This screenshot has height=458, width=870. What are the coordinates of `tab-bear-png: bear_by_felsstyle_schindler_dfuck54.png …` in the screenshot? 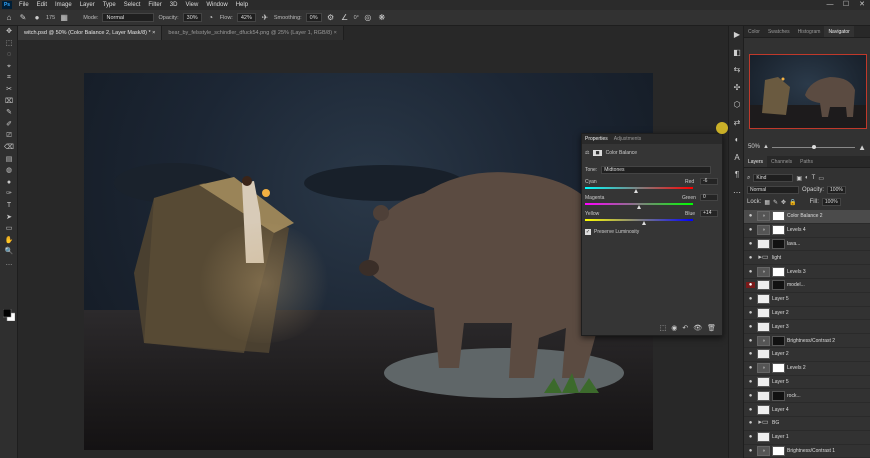 It's located at (253, 33).